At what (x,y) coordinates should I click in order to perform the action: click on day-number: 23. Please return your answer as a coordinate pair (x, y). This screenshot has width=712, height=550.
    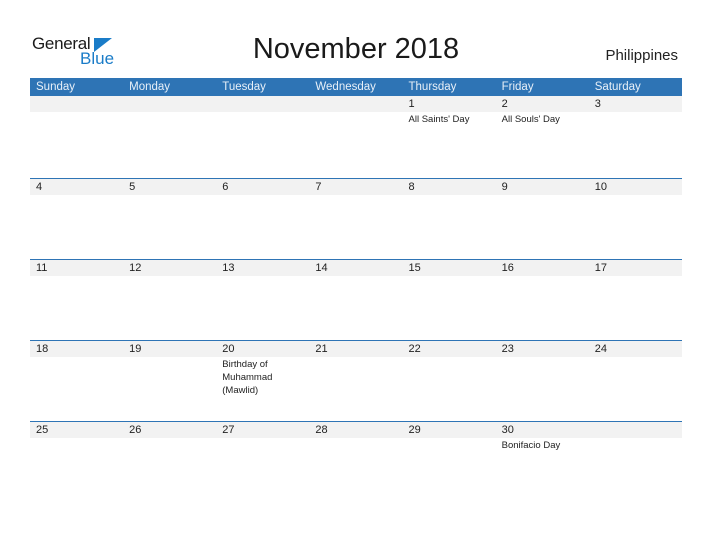
    Looking at the image, I should click on (542, 349).